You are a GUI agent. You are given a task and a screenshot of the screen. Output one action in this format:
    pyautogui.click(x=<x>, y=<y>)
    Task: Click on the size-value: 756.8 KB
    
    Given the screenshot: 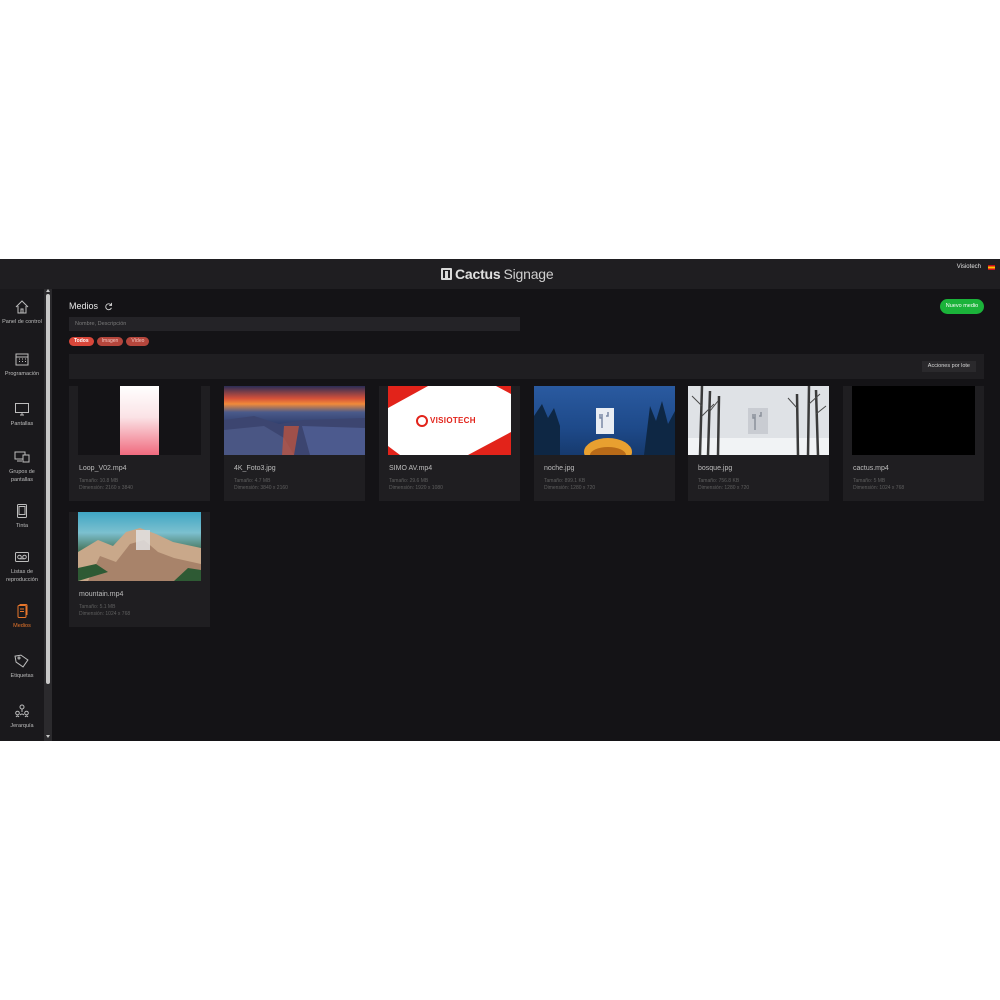 What is the action you would take?
    pyautogui.click(x=729, y=481)
    